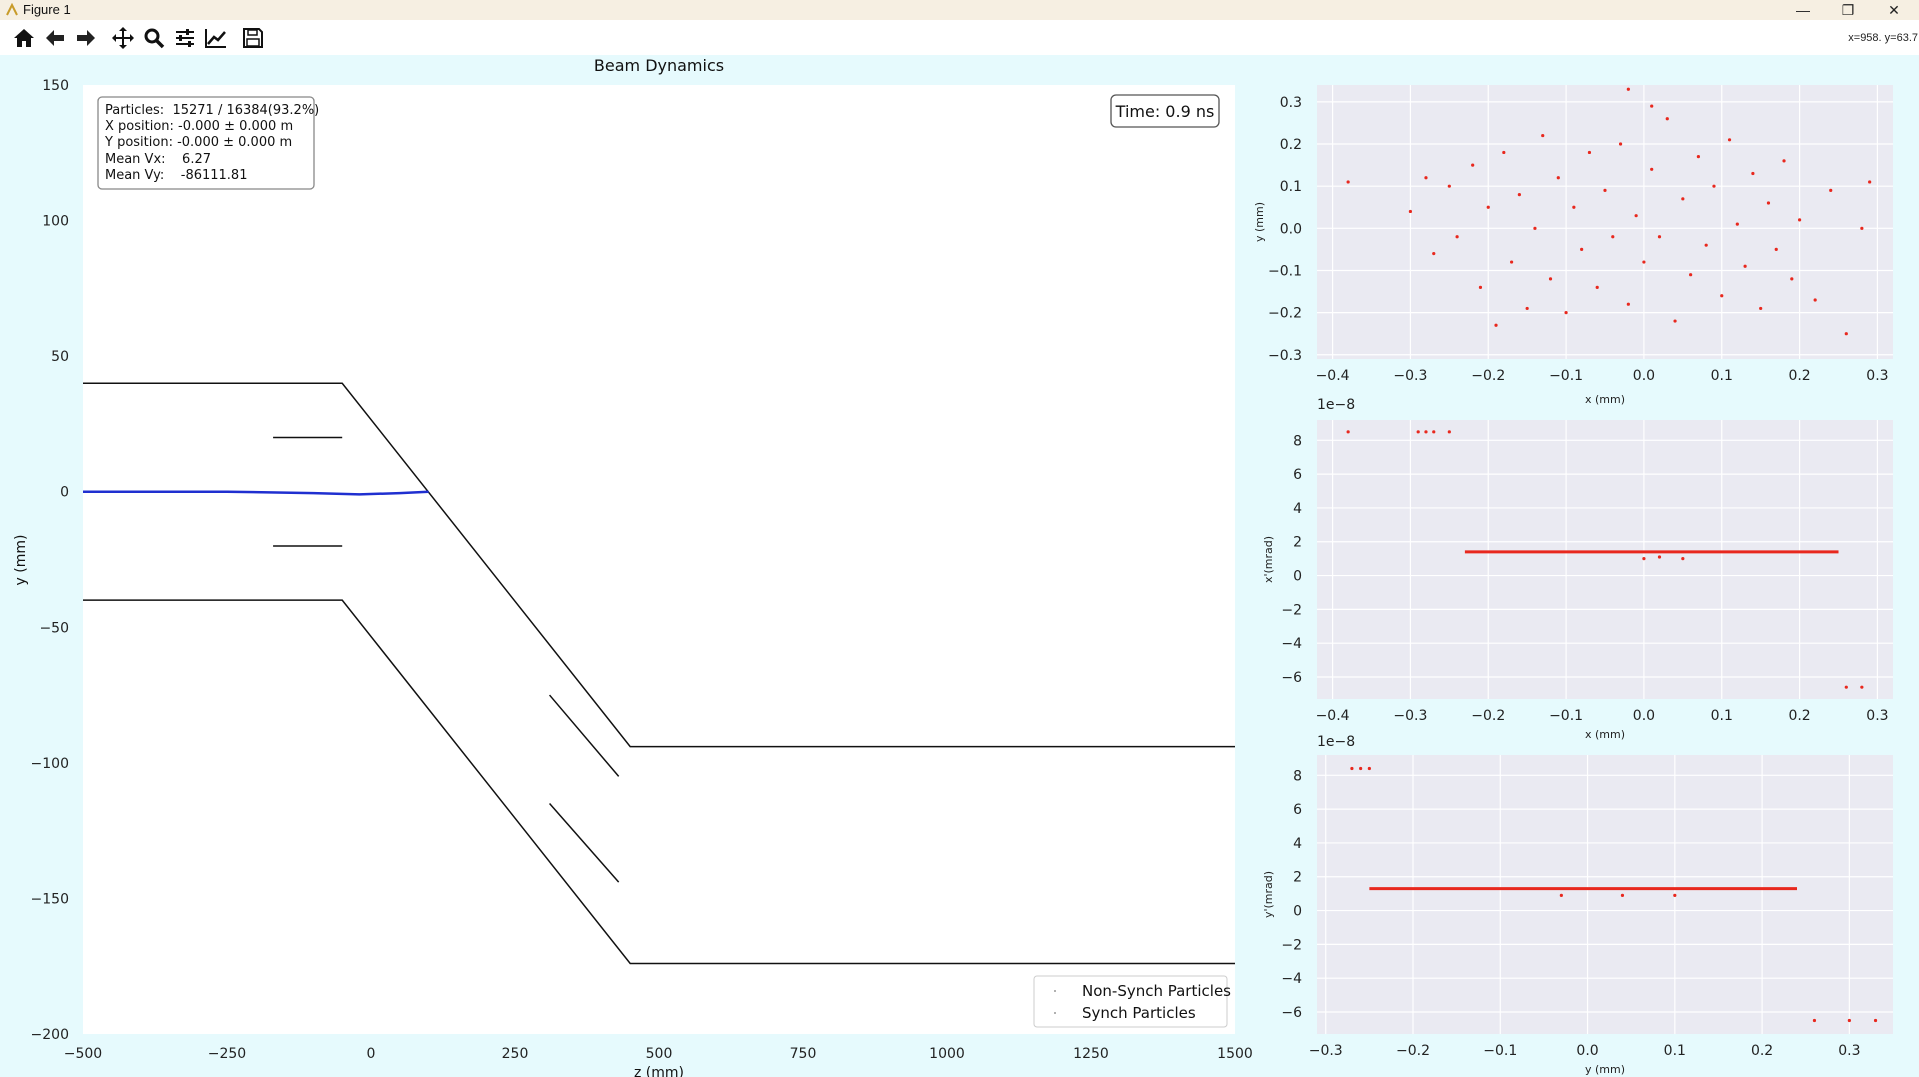  What do you see at coordinates (64, 493) in the screenshot?
I see `main-y-tick-label: 0` at bounding box center [64, 493].